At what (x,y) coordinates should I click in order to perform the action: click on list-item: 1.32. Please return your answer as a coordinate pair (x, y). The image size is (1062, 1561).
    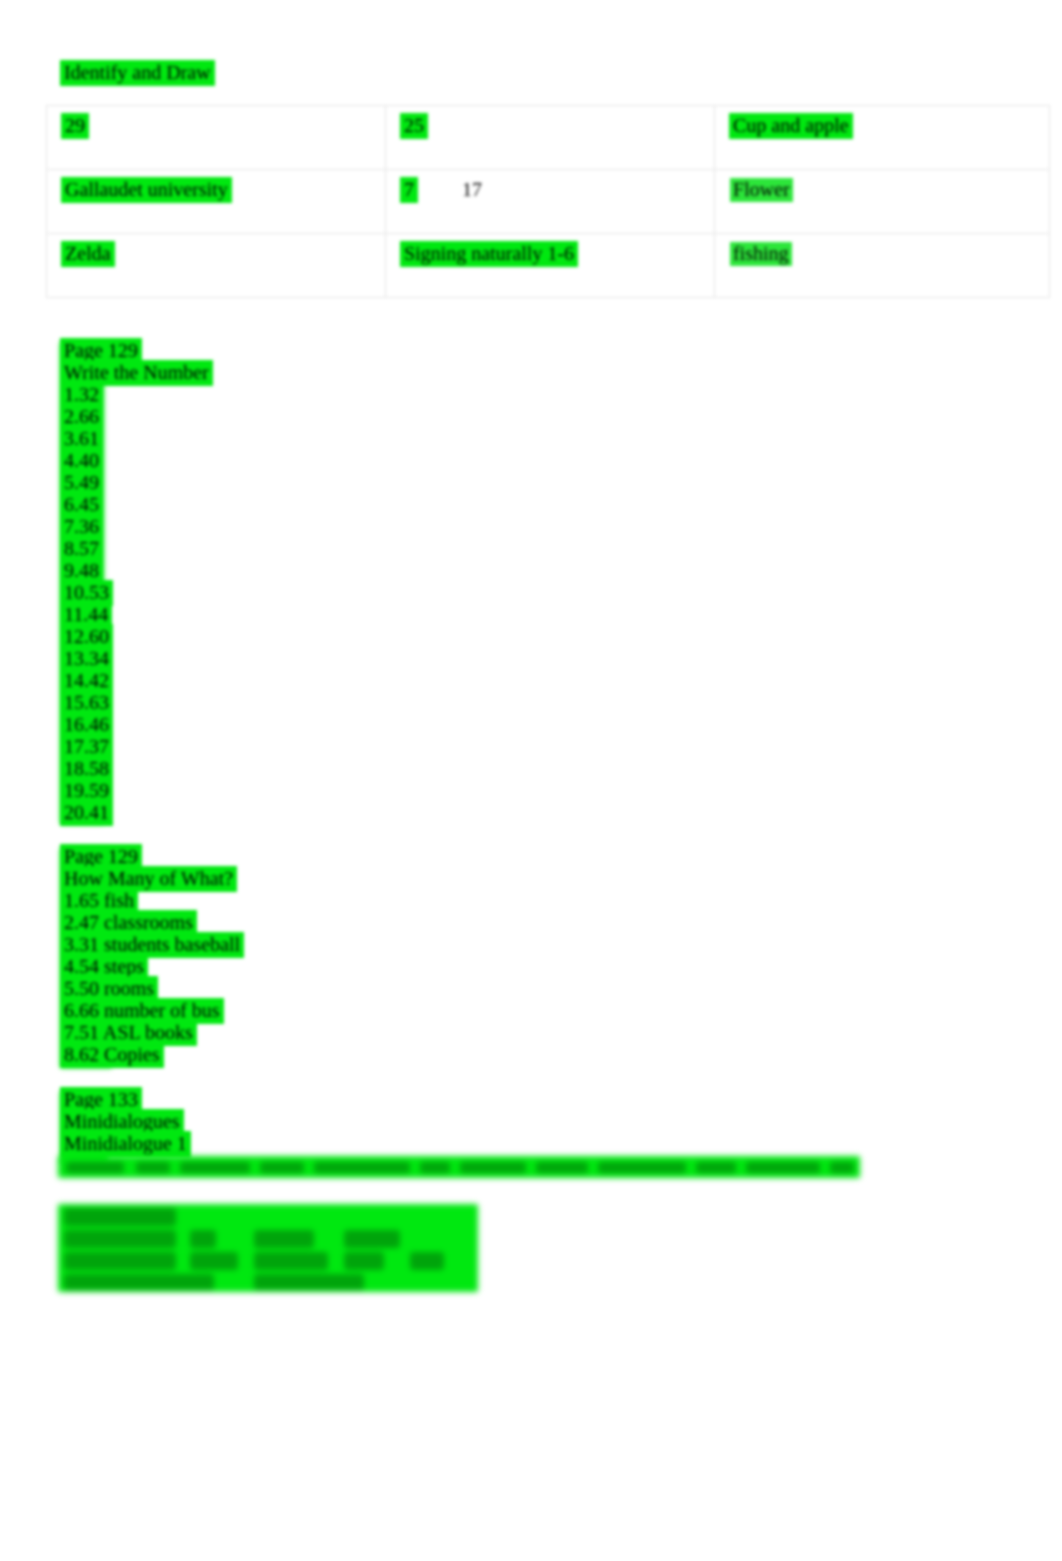
    Looking at the image, I should click on (81, 395).